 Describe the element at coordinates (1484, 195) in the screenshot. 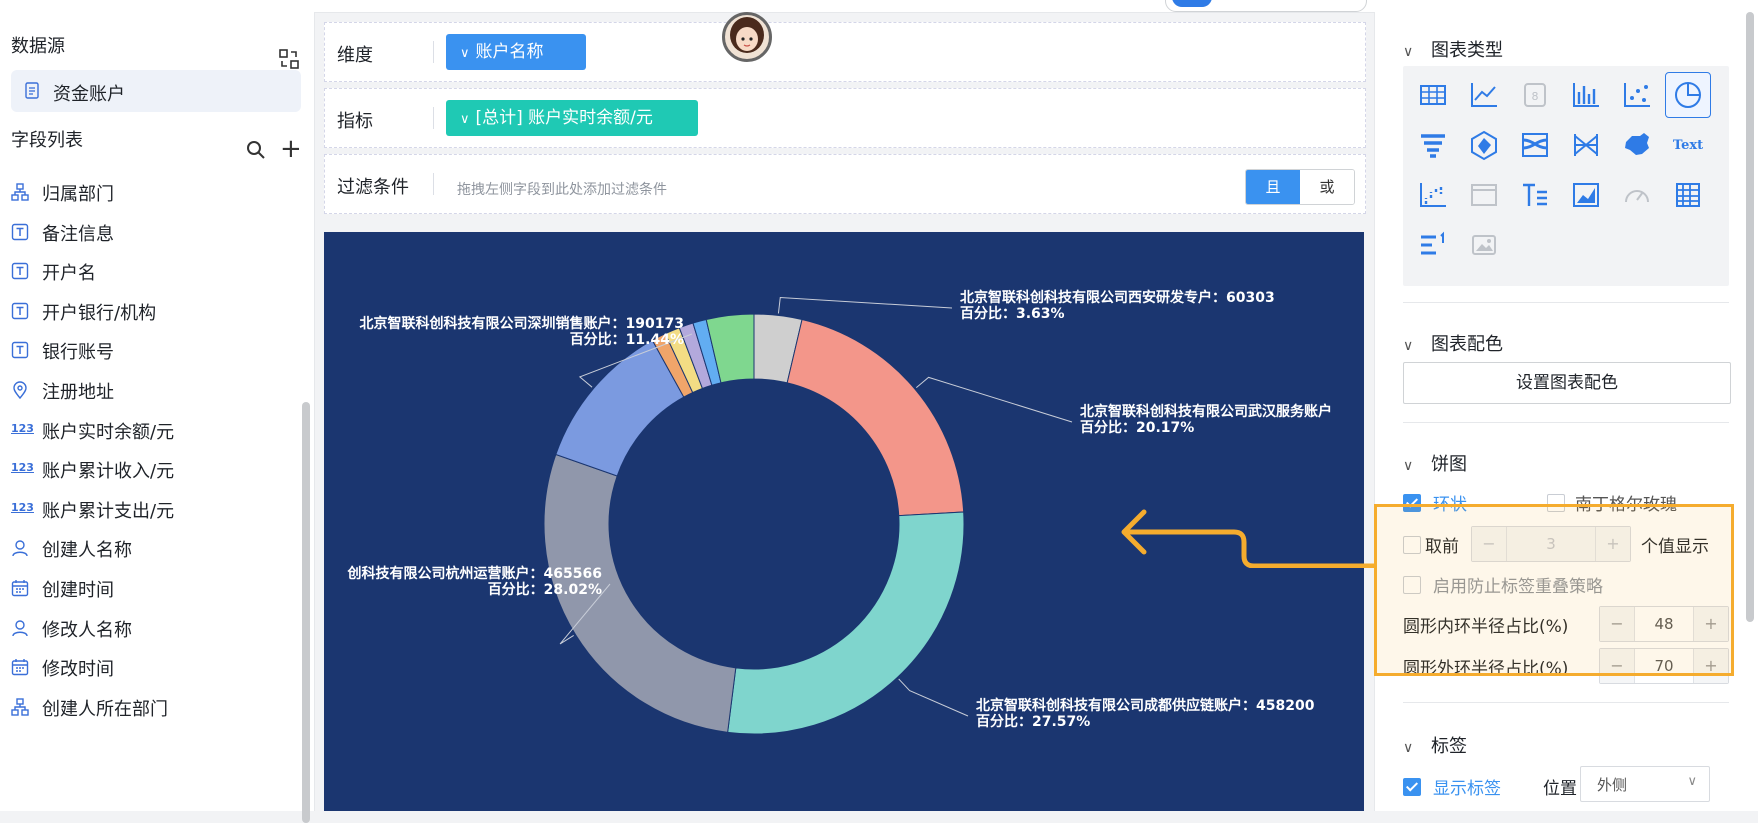

I see `html-icon` at that location.